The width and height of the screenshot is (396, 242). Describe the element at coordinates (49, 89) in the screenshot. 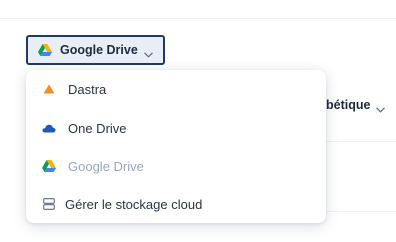

I see `dastra-icon` at that location.